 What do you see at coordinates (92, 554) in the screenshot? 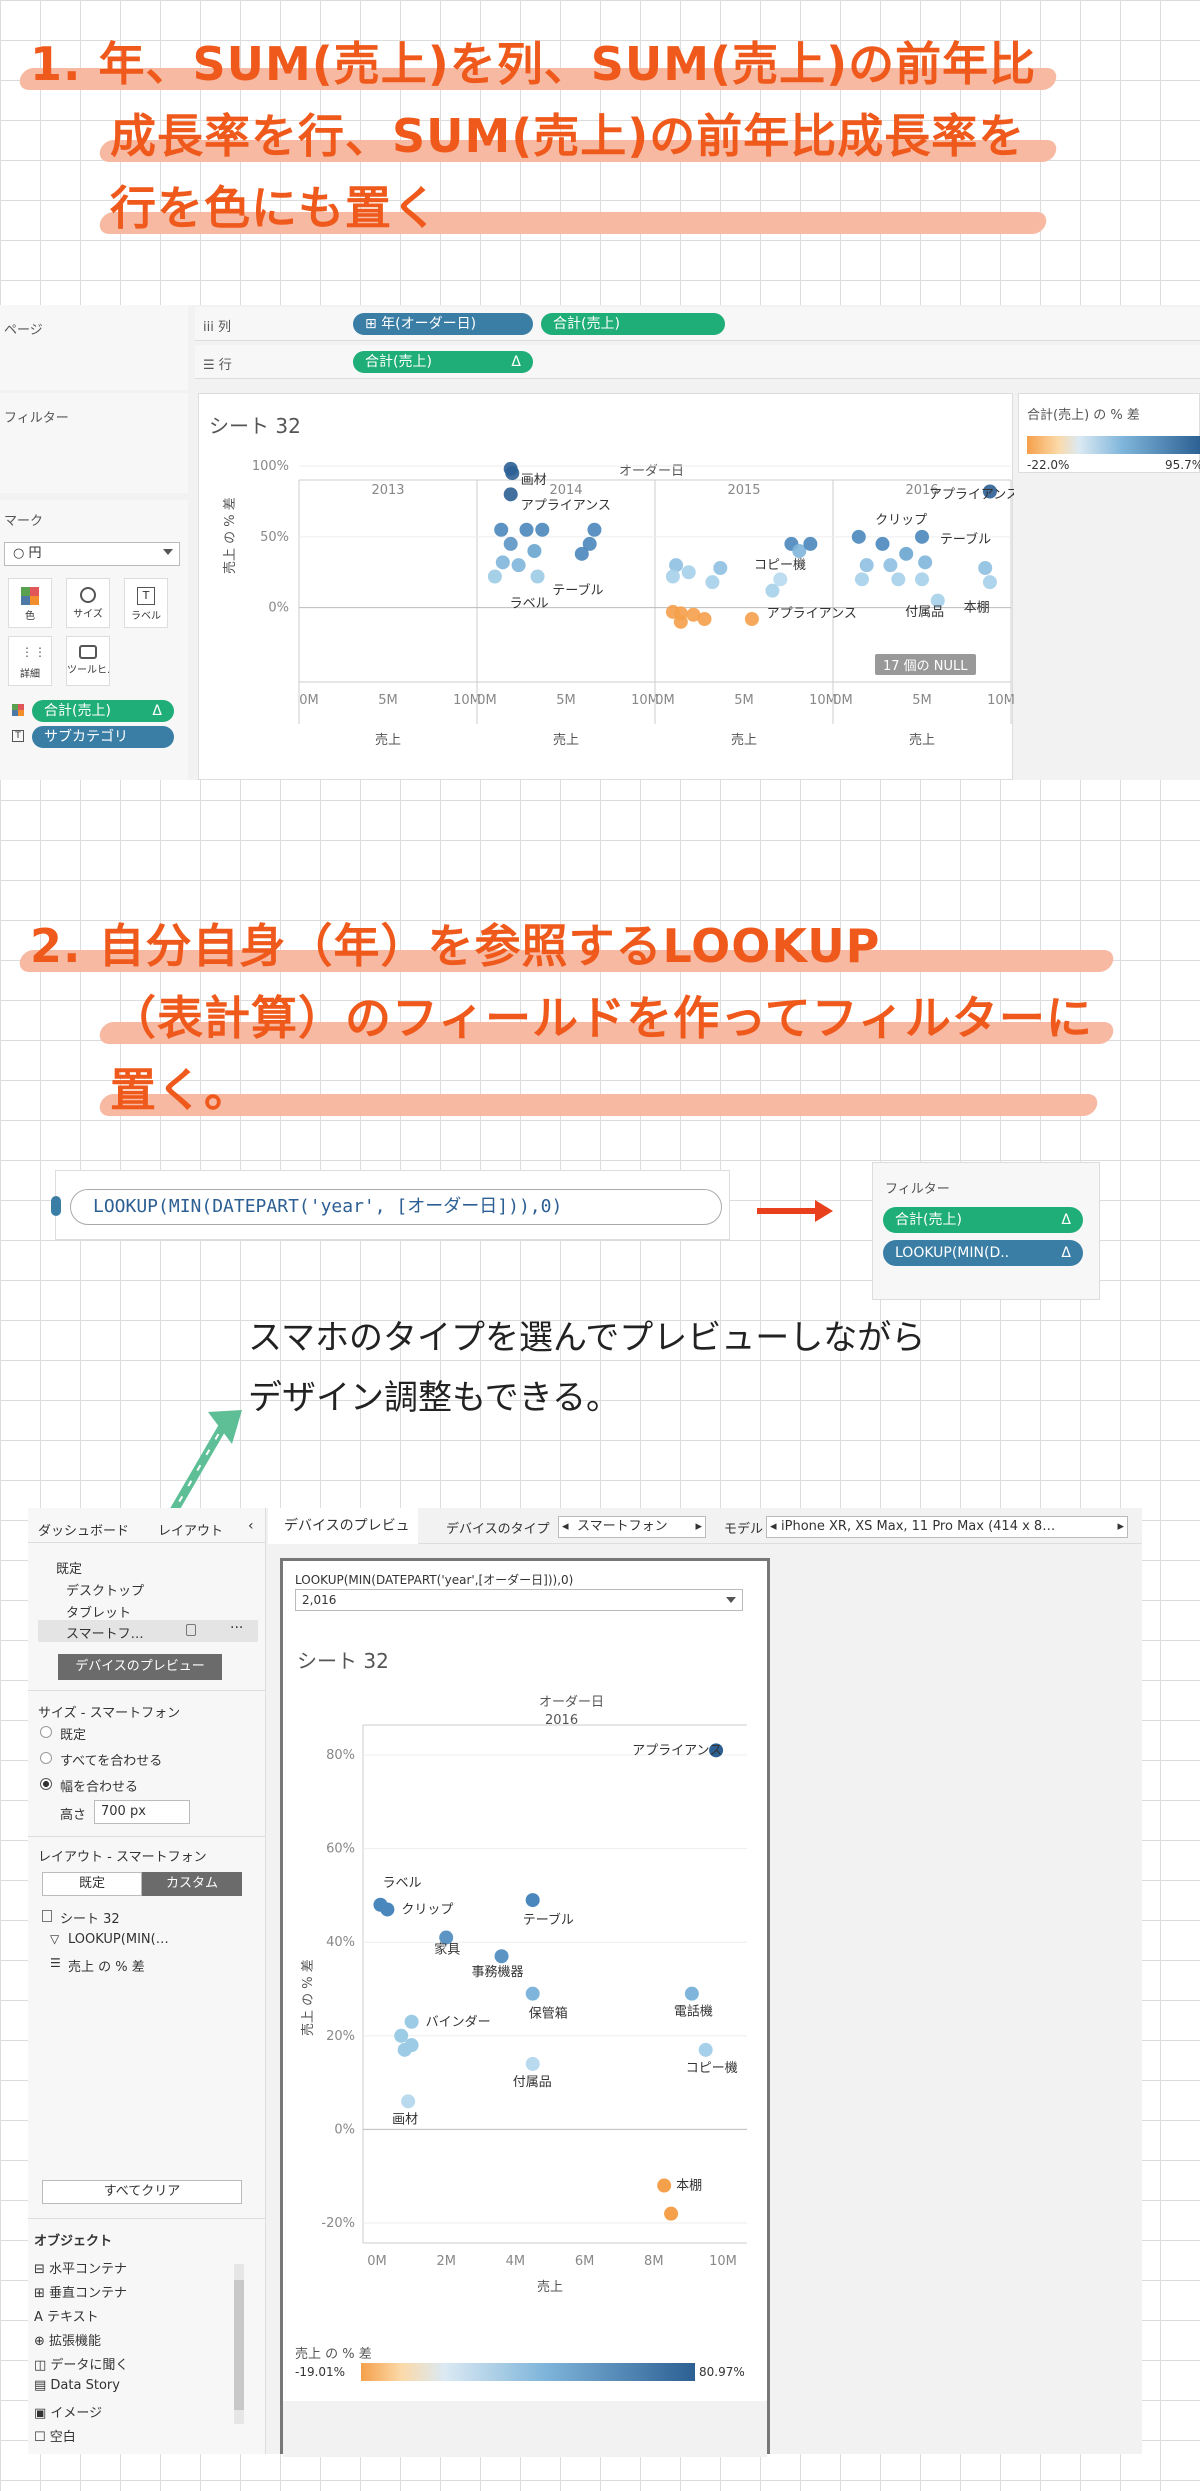
I see `mark-type-select: ○ 円` at bounding box center [92, 554].